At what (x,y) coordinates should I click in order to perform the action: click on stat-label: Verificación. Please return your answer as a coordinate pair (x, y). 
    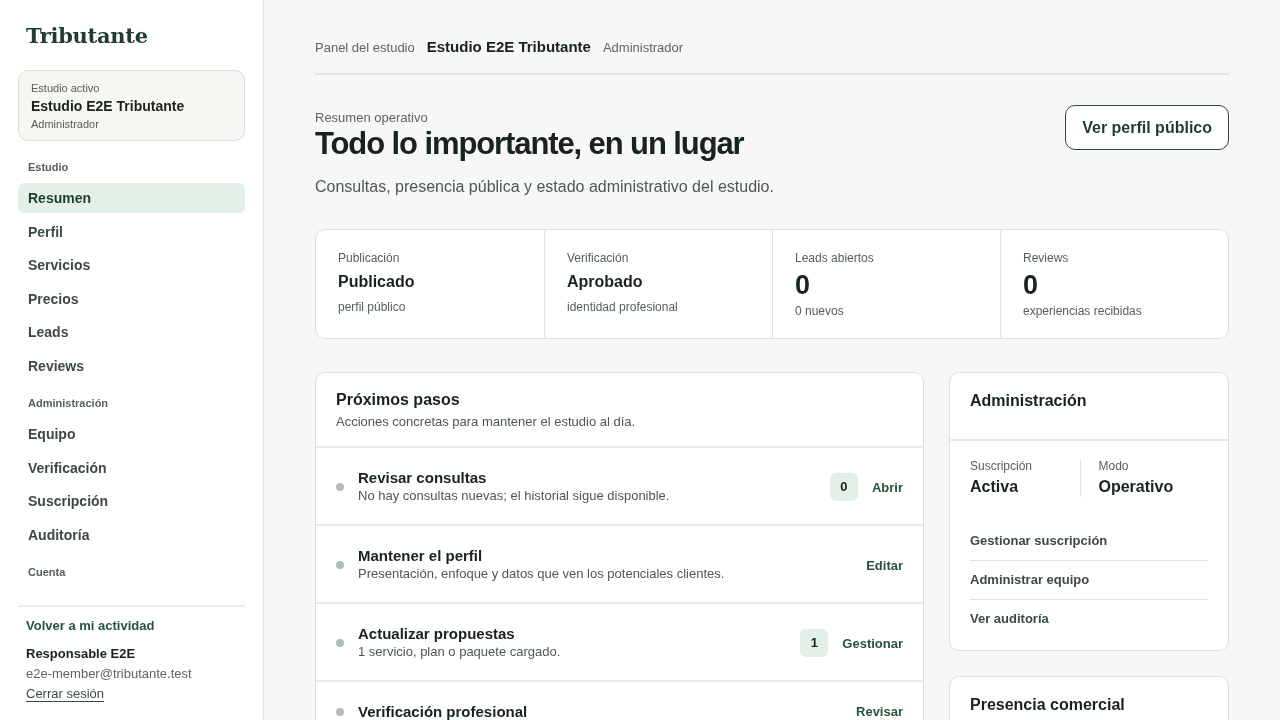
    Looking at the image, I should click on (598, 258).